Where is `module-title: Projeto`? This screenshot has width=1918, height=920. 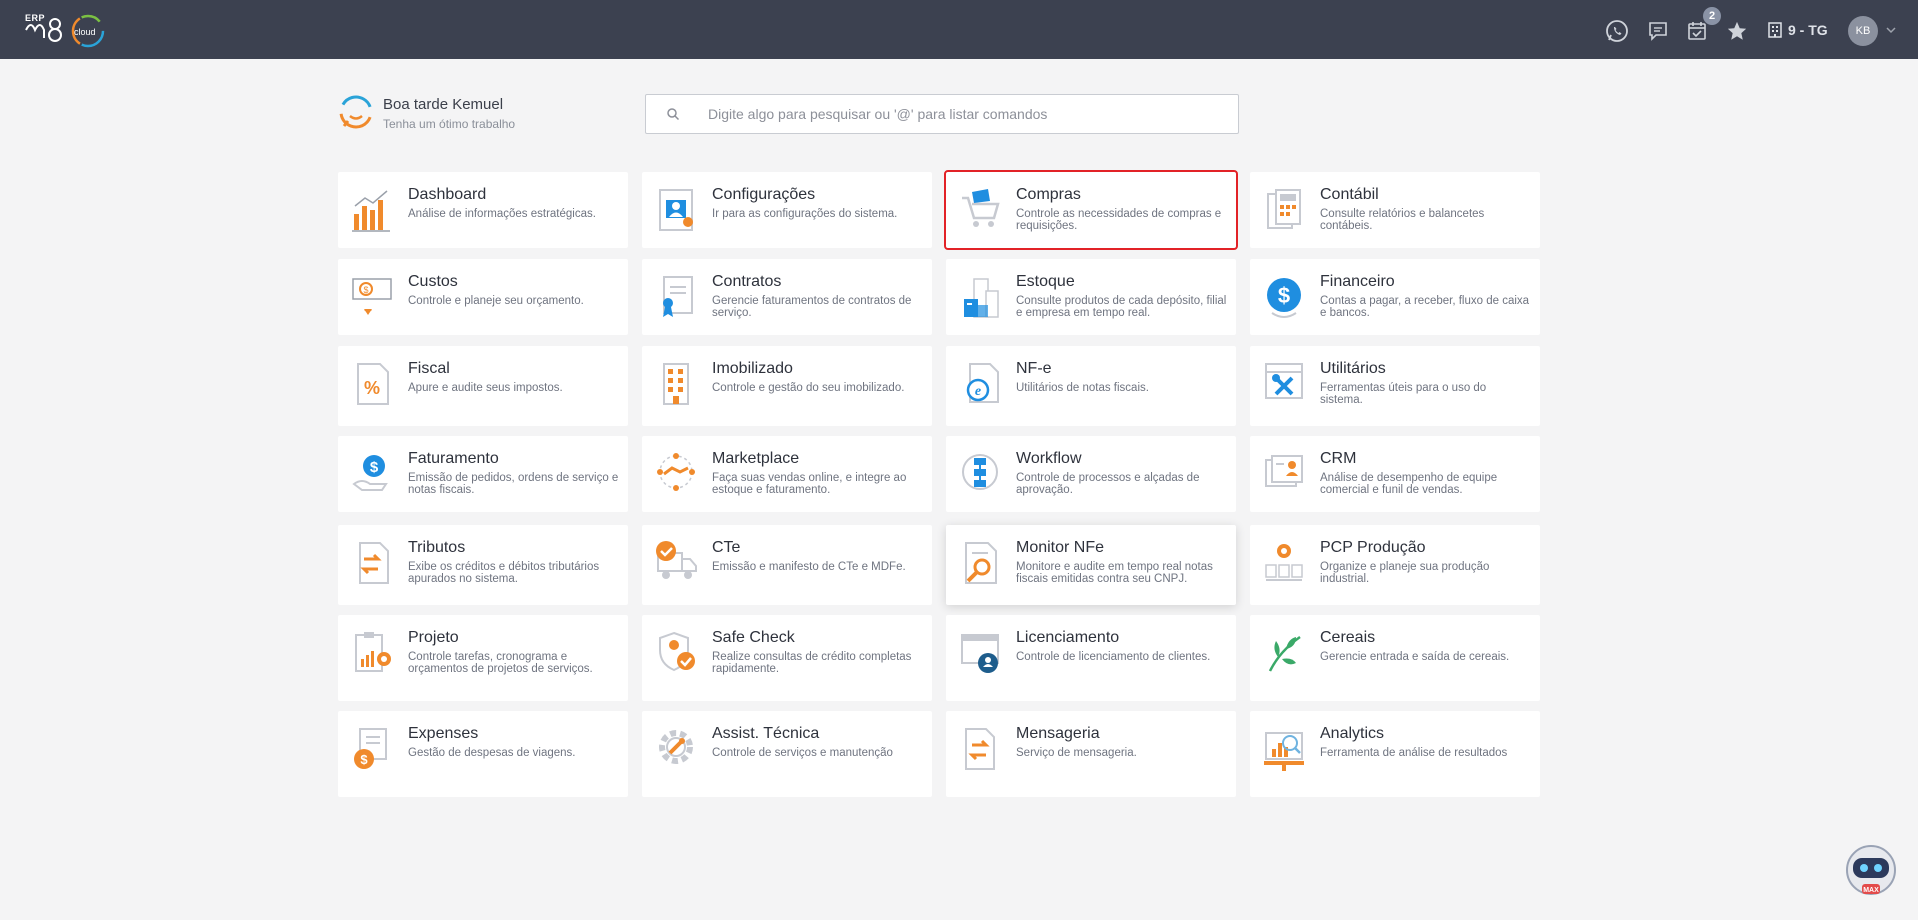
module-title: Projeto is located at coordinates (433, 637).